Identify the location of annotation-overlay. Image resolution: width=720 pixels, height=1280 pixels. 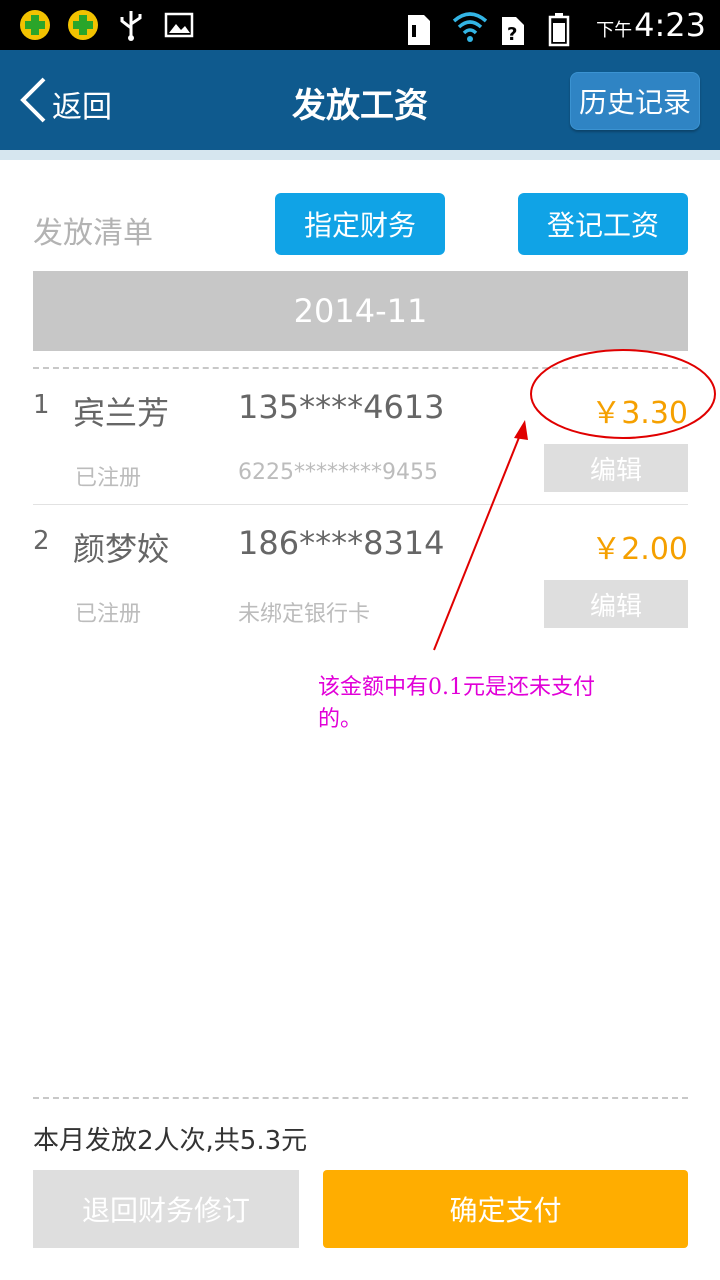
(574, 500).